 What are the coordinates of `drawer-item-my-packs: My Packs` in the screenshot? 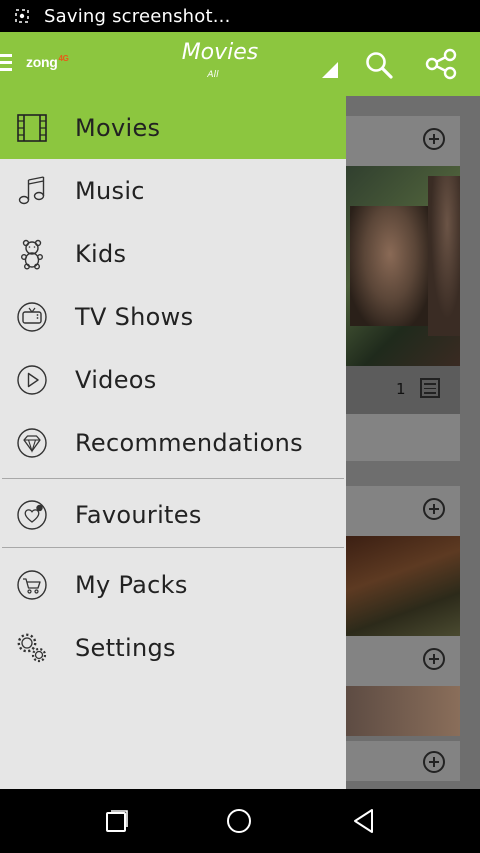 It's located at (173, 584).